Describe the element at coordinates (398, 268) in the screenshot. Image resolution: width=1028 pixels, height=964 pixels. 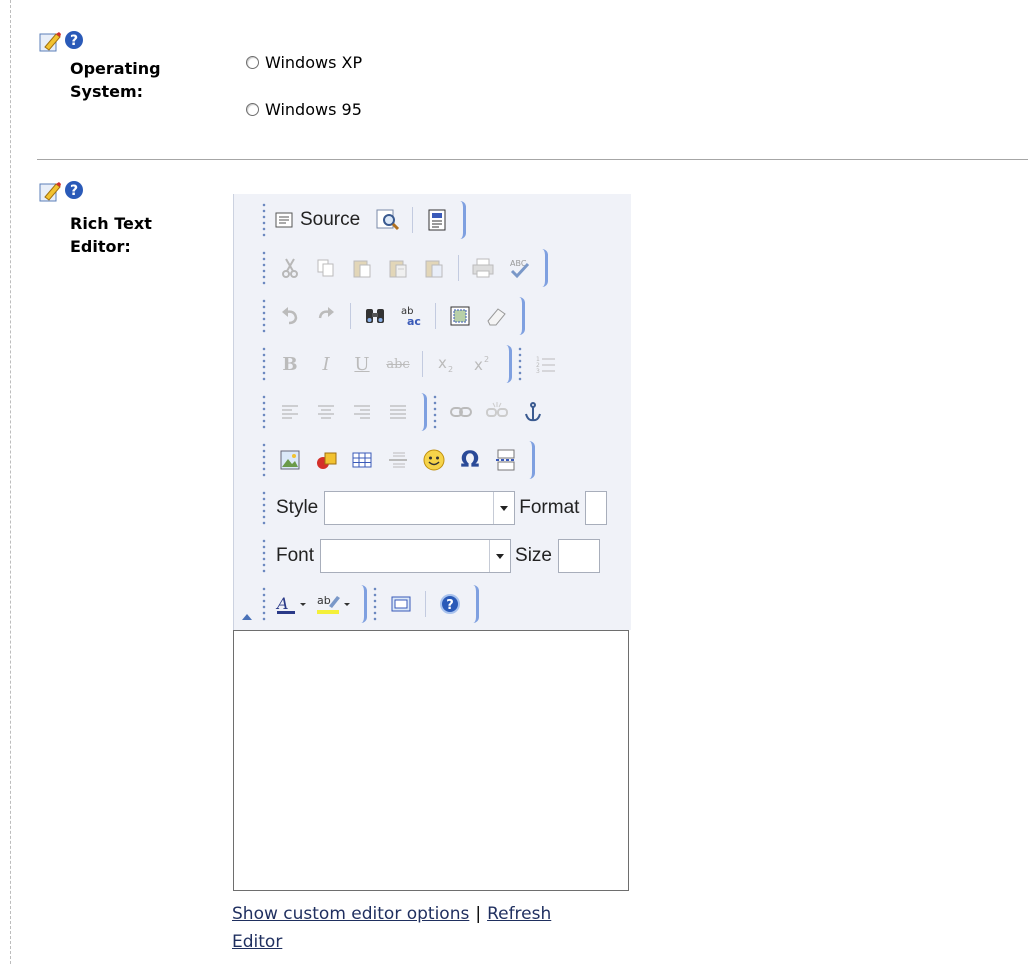
I see `paste-text-button` at that location.